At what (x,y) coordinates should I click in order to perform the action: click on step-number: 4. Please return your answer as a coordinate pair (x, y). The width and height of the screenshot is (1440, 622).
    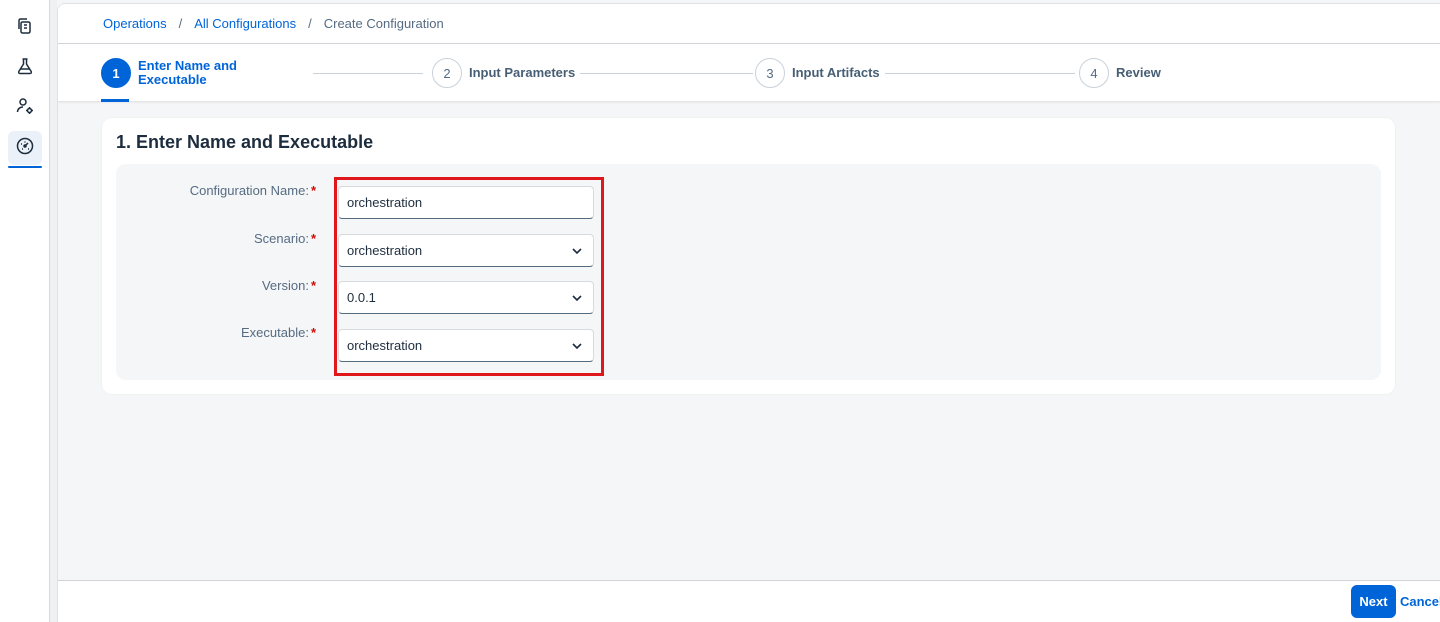
    Looking at the image, I should click on (1094, 73).